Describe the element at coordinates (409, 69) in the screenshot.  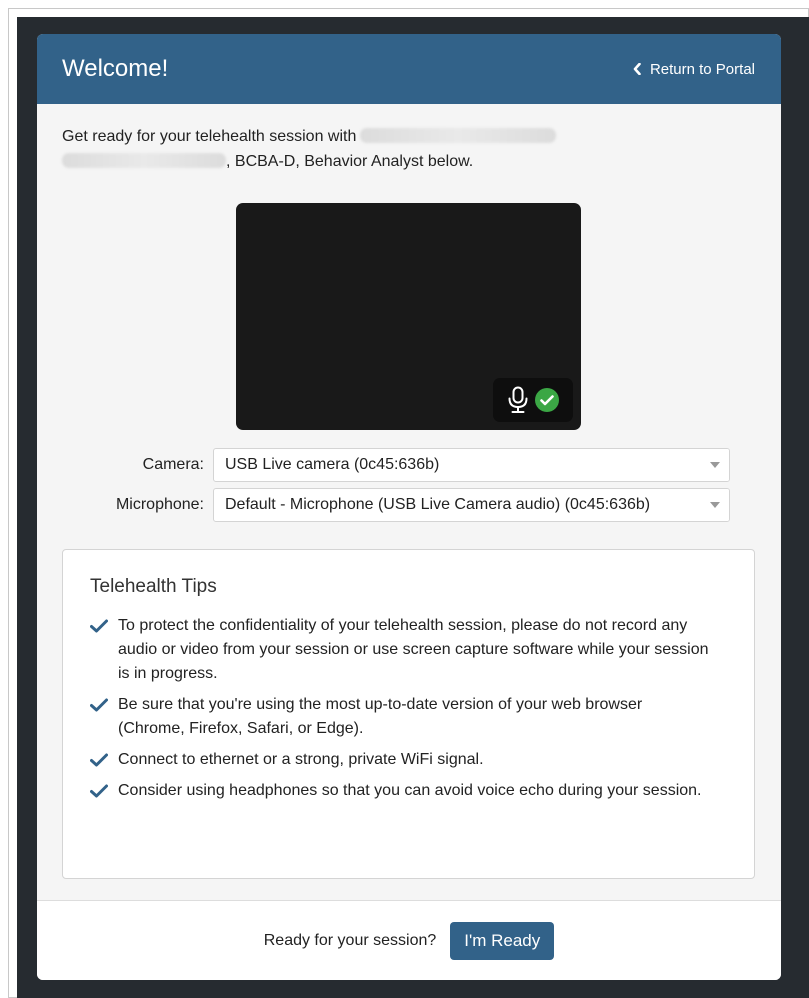
I see `modal-header: Welcome! Return to Portal` at that location.